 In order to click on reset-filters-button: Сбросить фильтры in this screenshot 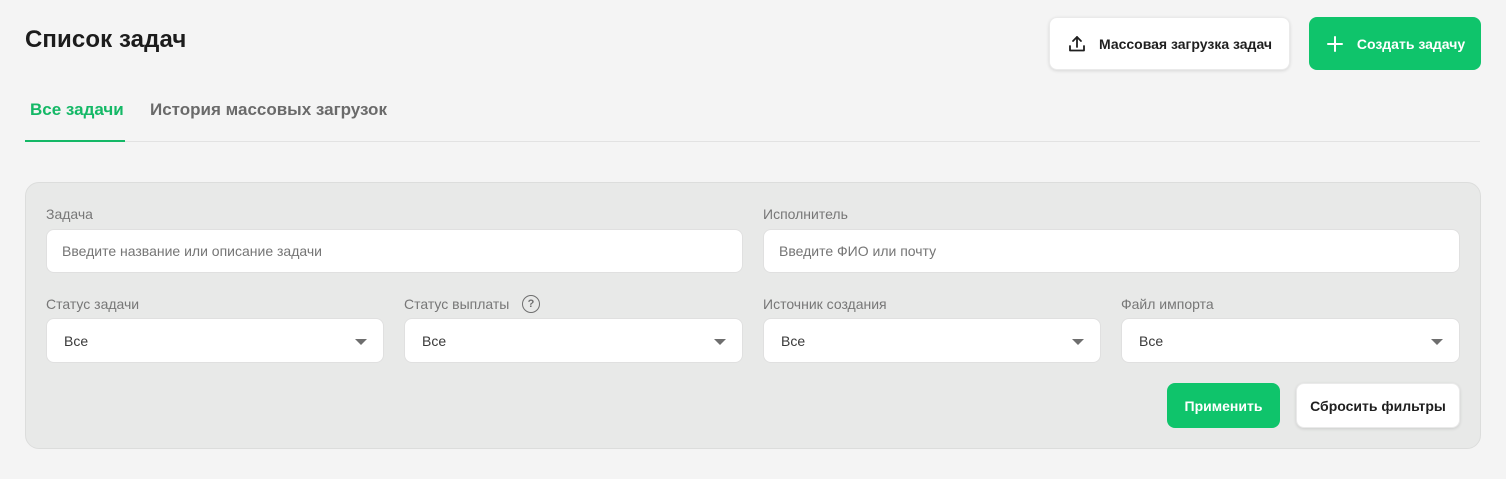, I will do `click(1378, 405)`.